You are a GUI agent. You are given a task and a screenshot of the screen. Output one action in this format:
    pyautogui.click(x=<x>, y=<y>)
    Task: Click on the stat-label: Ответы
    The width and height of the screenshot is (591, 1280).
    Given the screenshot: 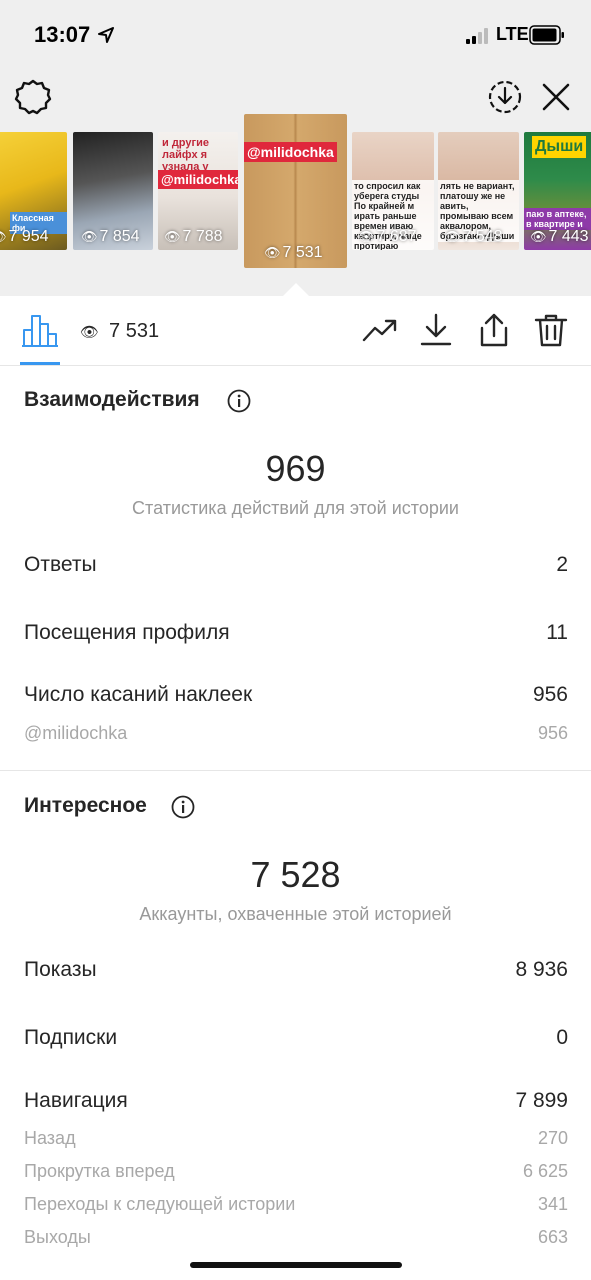 What is the action you would take?
    pyautogui.click(x=60, y=564)
    